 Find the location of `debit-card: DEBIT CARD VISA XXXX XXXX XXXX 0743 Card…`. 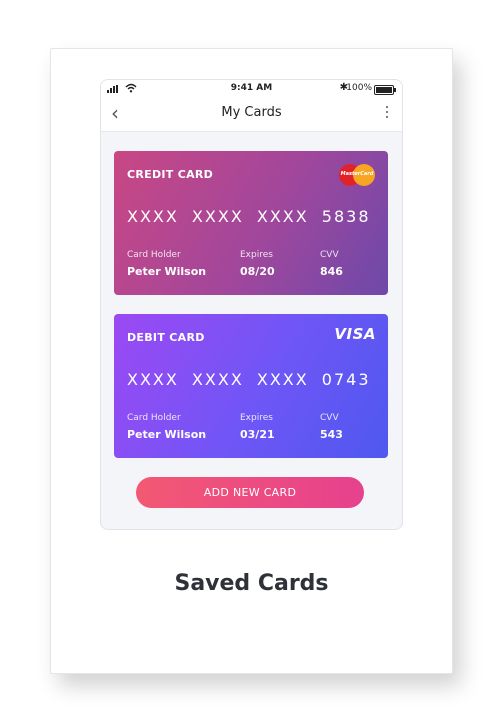

debit-card: DEBIT CARD VISA XXXX XXXX XXXX 0743 Card… is located at coordinates (251, 386).